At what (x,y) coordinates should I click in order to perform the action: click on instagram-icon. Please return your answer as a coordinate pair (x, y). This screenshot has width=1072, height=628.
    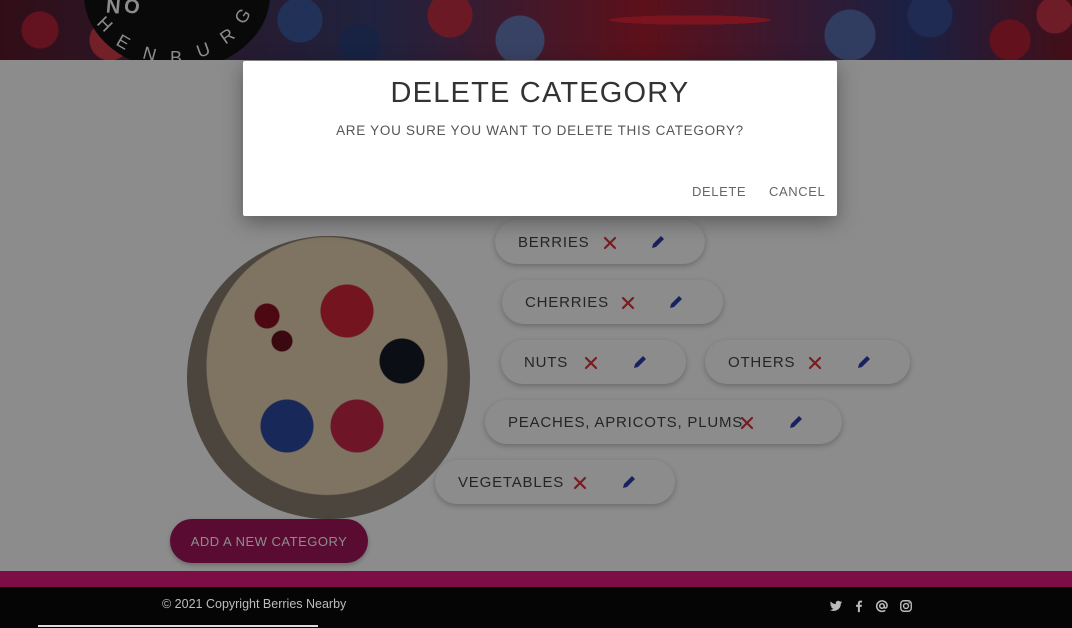
    Looking at the image, I should click on (906, 606).